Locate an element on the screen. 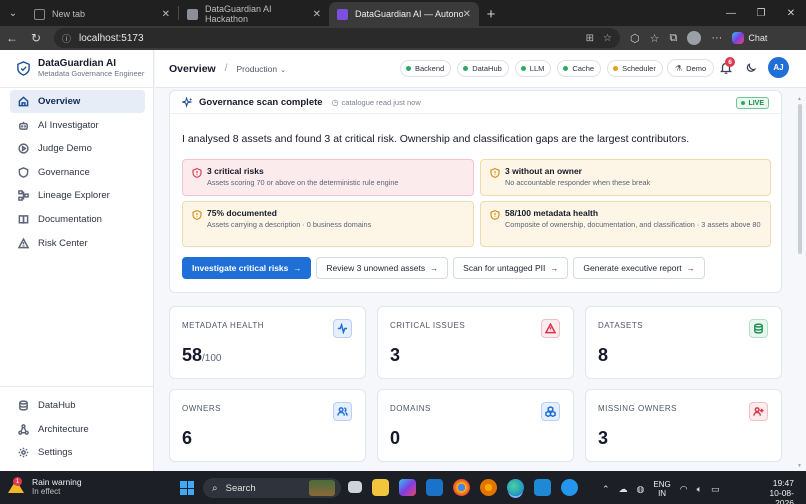  vscode-icon is located at coordinates (542, 487).